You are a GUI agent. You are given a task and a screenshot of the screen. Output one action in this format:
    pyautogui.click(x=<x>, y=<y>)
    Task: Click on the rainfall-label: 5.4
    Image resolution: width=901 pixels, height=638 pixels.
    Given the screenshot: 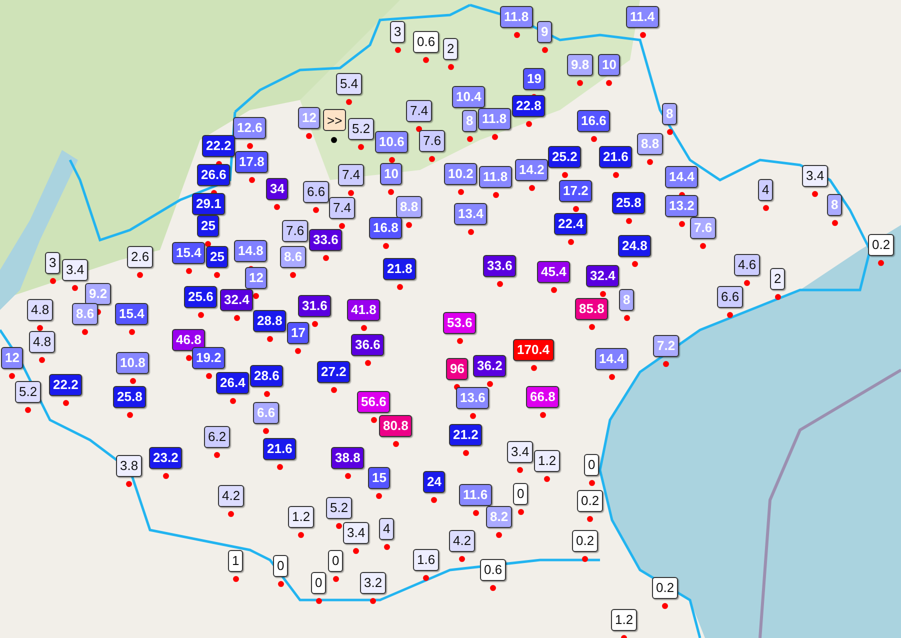 What is the action you would take?
    pyautogui.click(x=349, y=84)
    